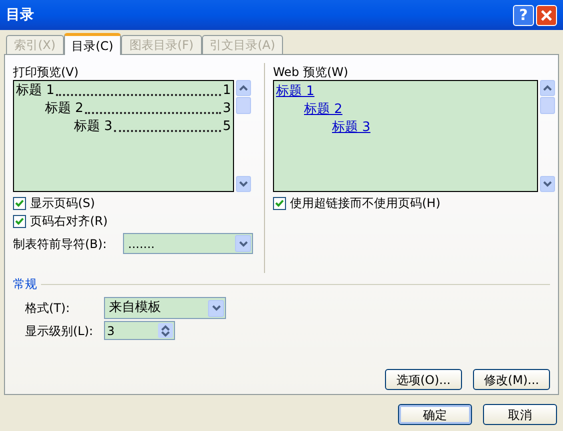 The image size is (563, 431). What do you see at coordinates (46, 71) in the screenshot?
I see `preview-label: 打印预览(V)` at bounding box center [46, 71].